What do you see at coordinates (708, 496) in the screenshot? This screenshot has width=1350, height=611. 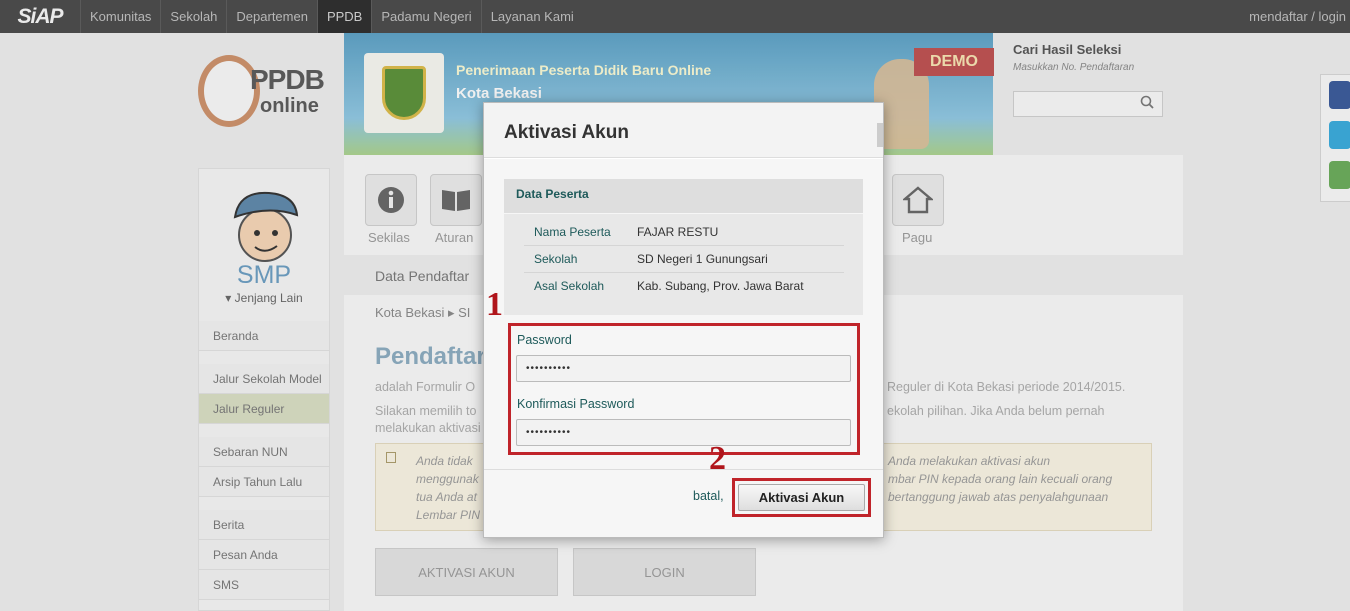 I see `cancel-link: batal,` at bounding box center [708, 496].